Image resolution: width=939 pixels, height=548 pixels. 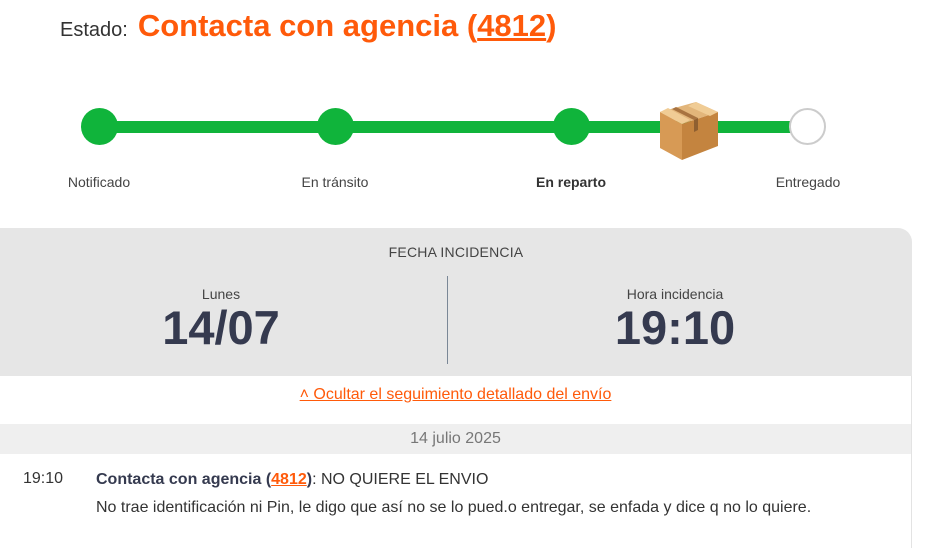 What do you see at coordinates (221, 327) in the screenshot?
I see `incident-date: 14/07` at bounding box center [221, 327].